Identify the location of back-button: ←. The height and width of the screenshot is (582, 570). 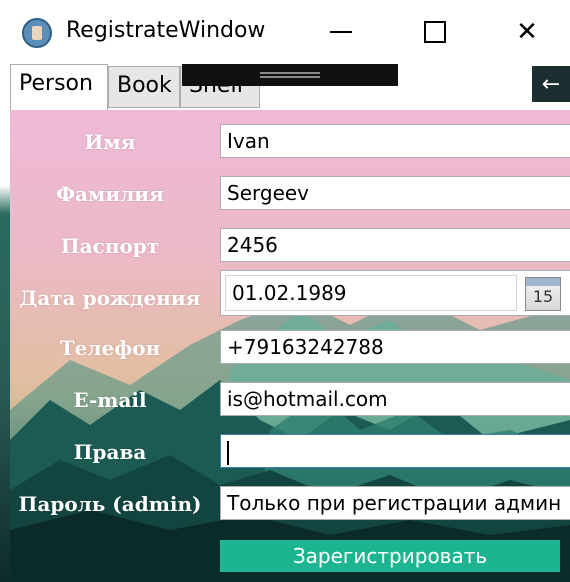
(551, 84).